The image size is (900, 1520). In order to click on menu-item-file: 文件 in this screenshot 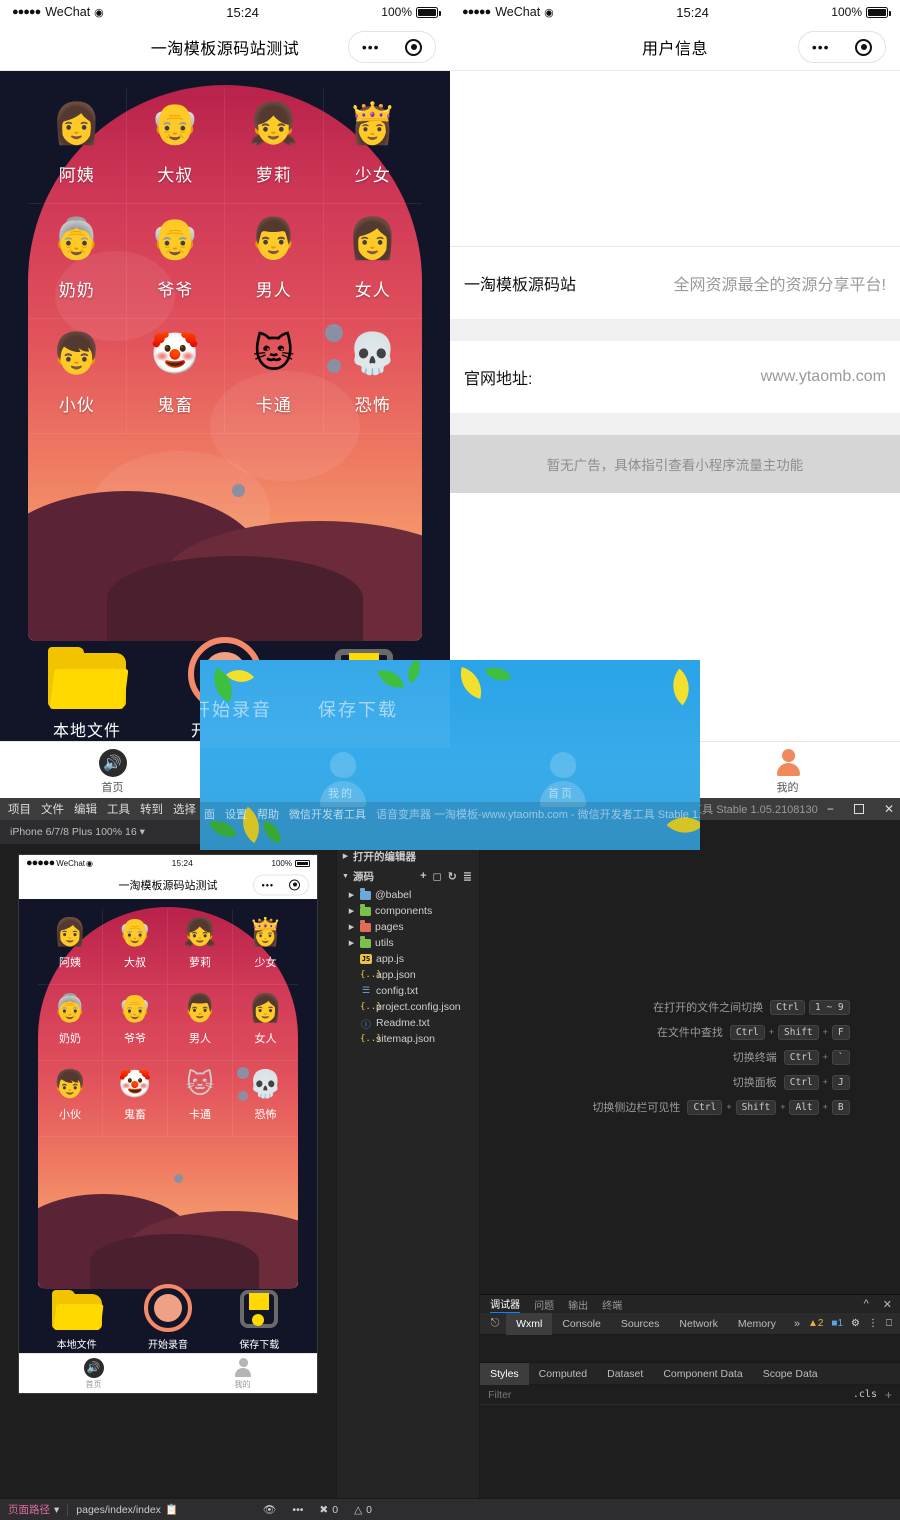, I will do `click(52, 809)`.